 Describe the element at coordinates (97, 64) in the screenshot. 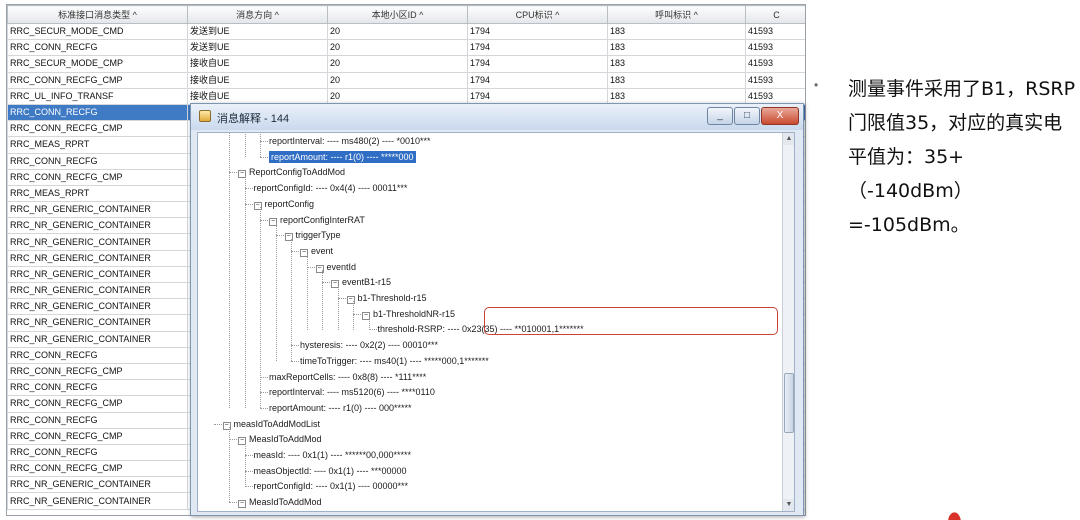

I see `table-cell: RRC_SECUR_MODE_CMP` at that location.